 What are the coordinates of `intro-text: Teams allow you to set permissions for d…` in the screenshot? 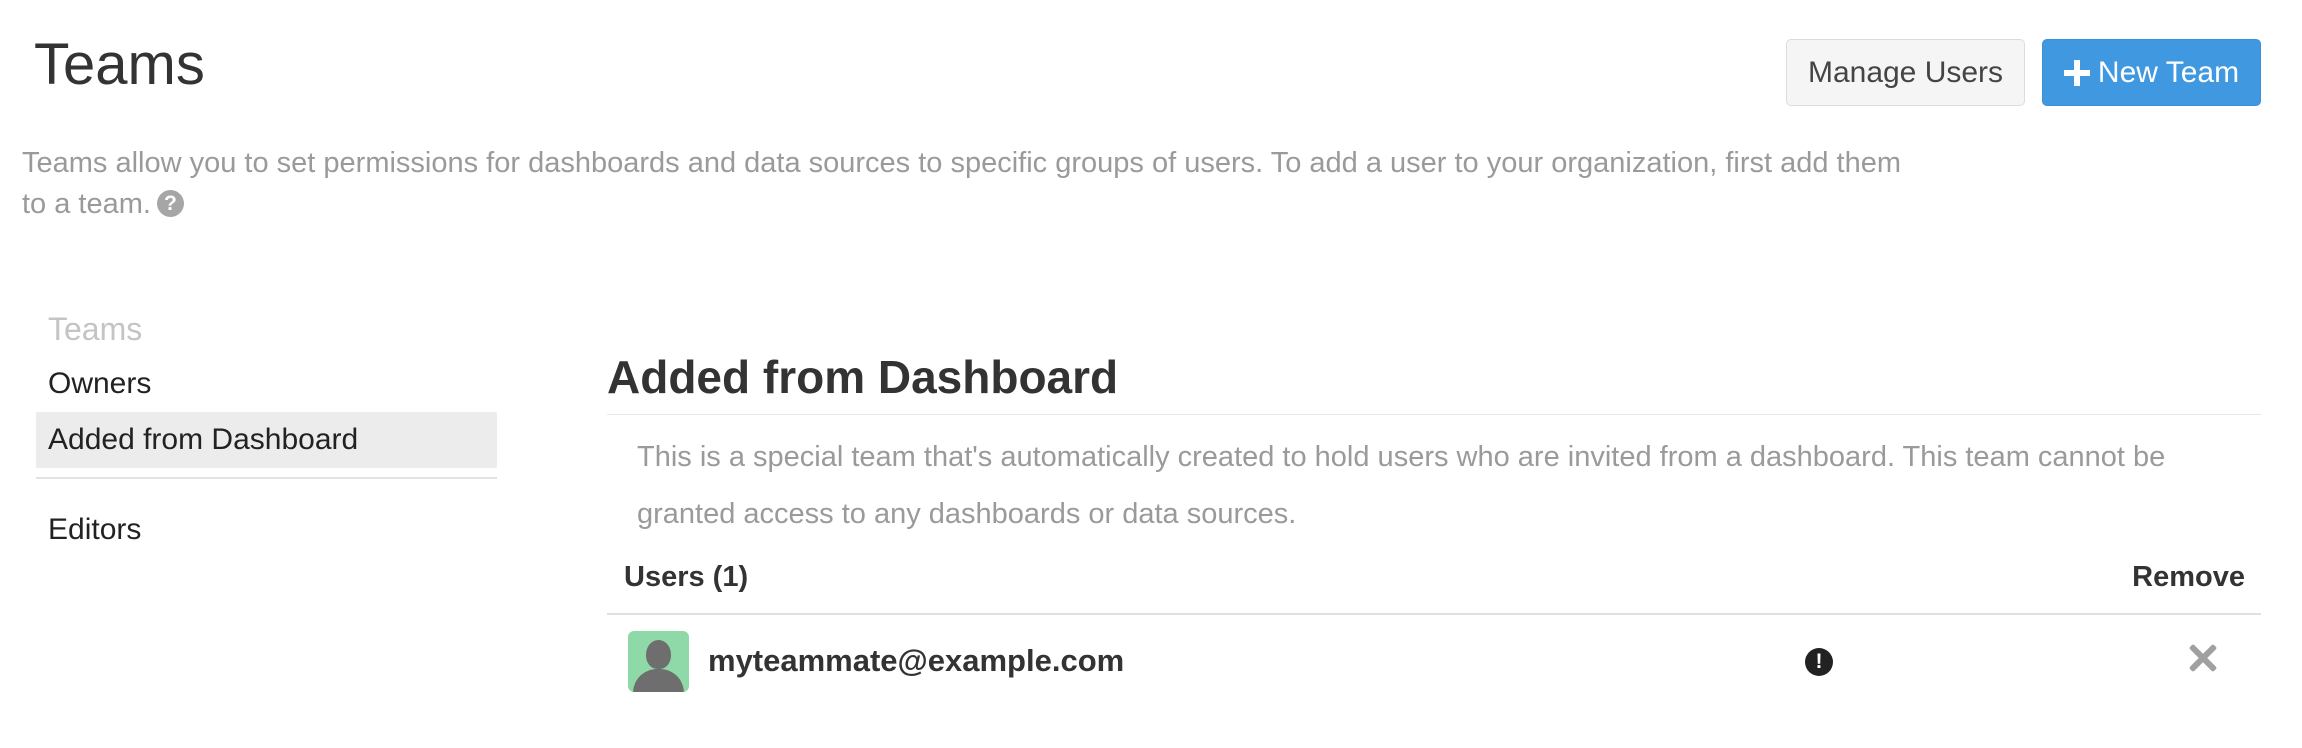 It's located at (962, 184).